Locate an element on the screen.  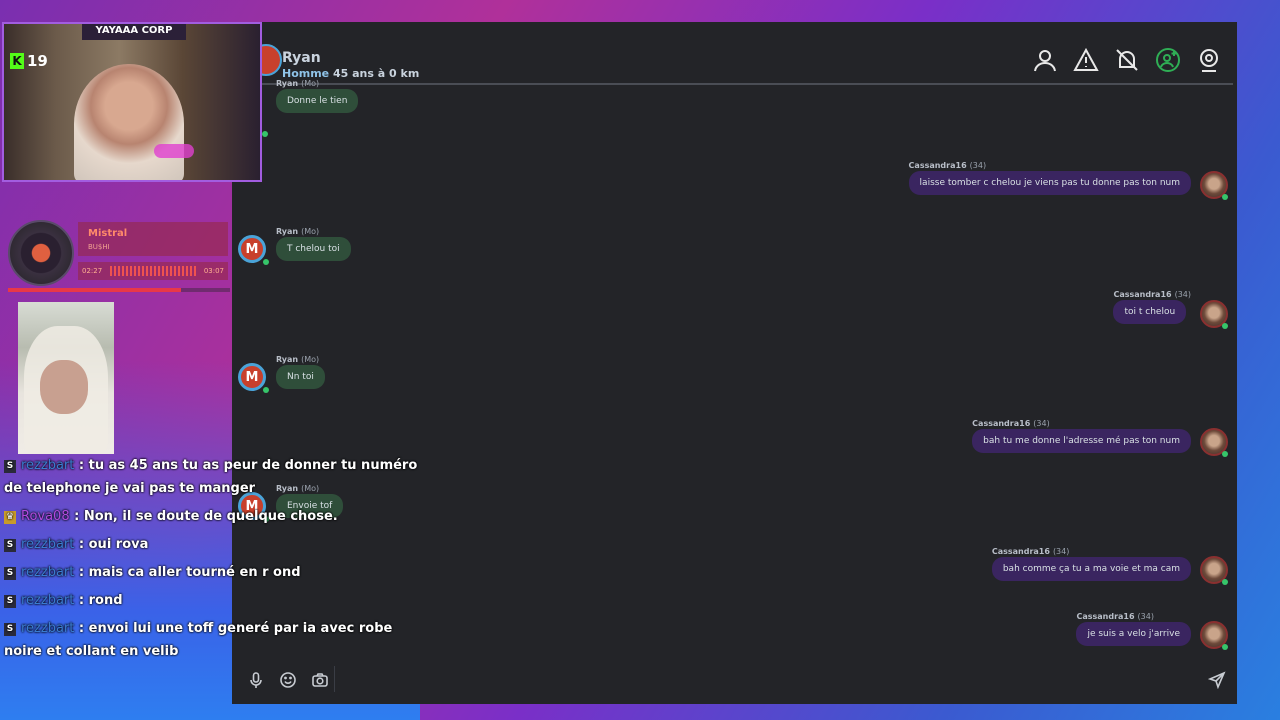
viewer-counter: K 19 is located at coordinates (29, 61).